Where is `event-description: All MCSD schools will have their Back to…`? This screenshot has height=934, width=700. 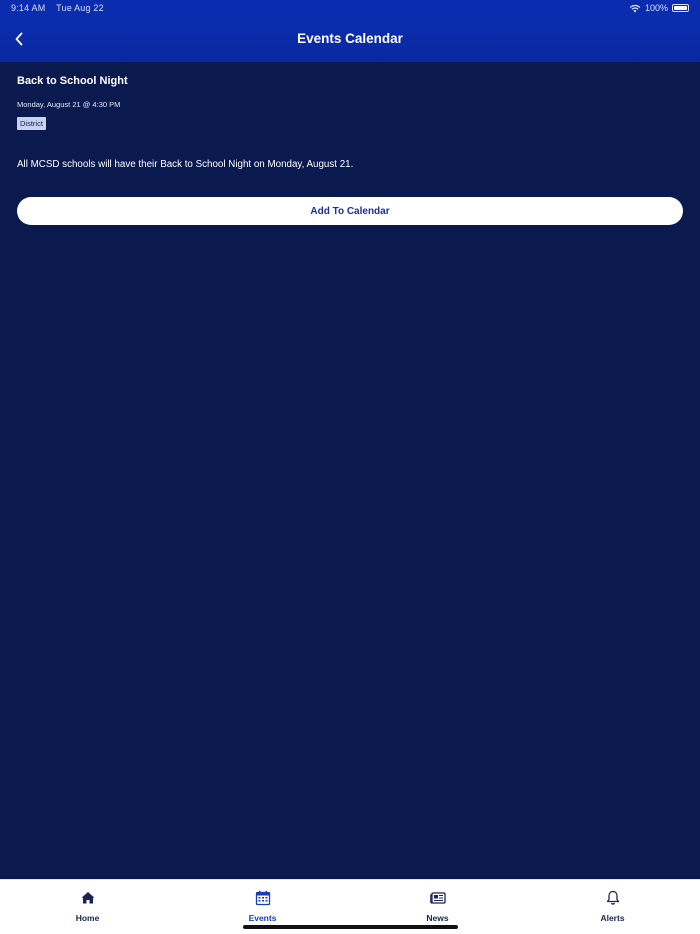
event-description: All MCSD schools will have their Back to… is located at coordinates (185, 164).